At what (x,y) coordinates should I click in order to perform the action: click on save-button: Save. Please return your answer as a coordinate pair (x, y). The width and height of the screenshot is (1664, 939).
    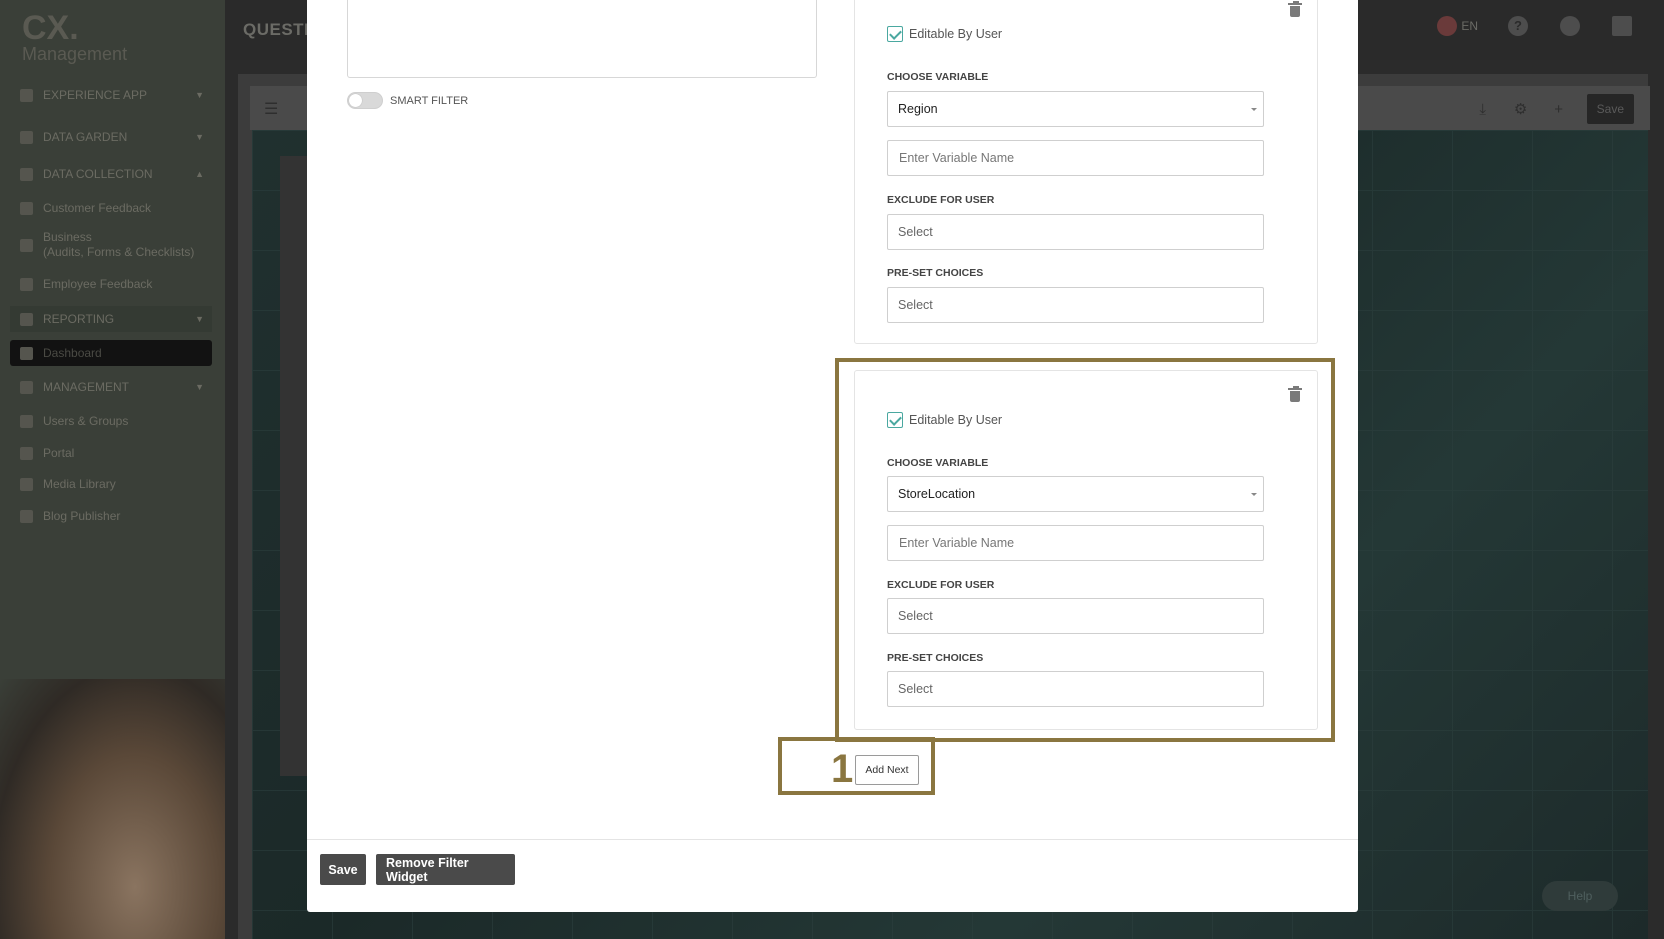
    Looking at the image, I should click on (343, 869).